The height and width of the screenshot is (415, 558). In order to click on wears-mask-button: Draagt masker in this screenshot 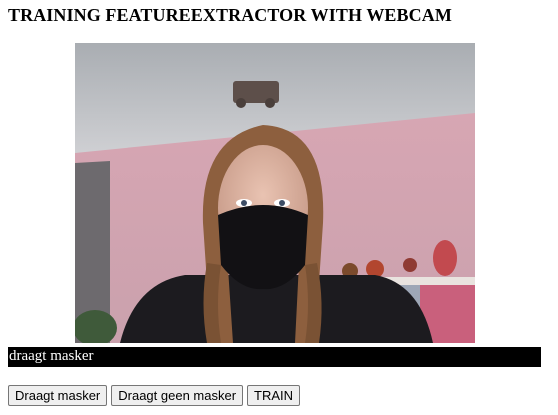, I will do `click(58, 395)`.